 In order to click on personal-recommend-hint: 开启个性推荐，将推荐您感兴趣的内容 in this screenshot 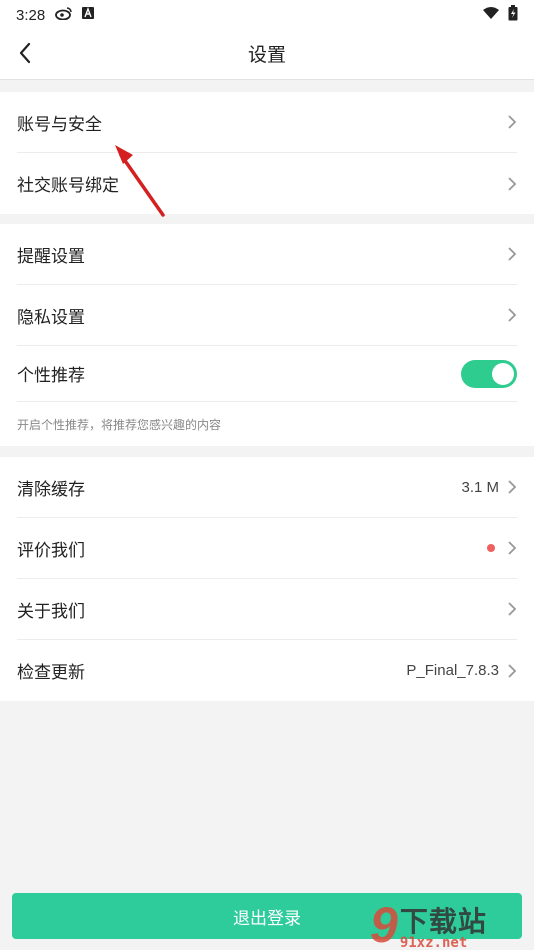, I will do `click(119, 425)`.